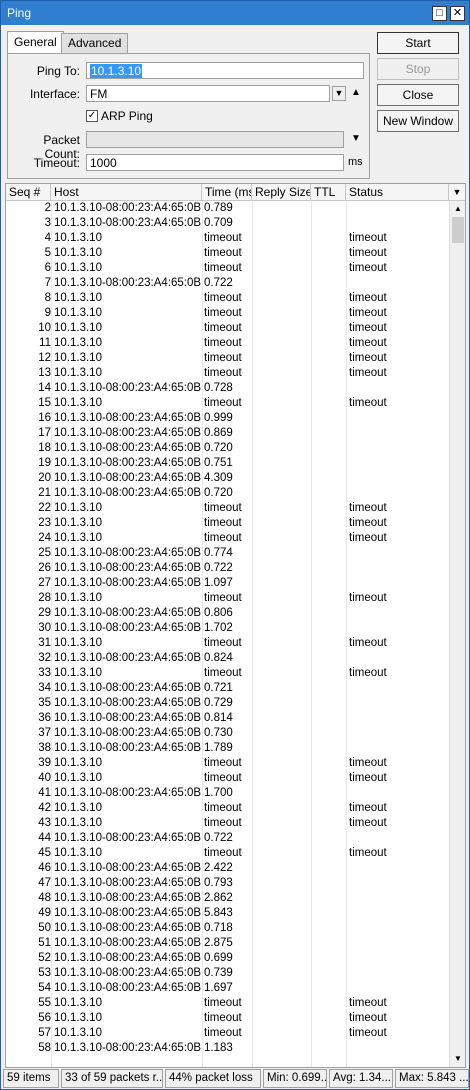 This screenshot has width=470, height=1090. I want to click on table-row: 36 10.1.3.10-08:00:23:A4:65:0B 0.814, so click(227, 718).